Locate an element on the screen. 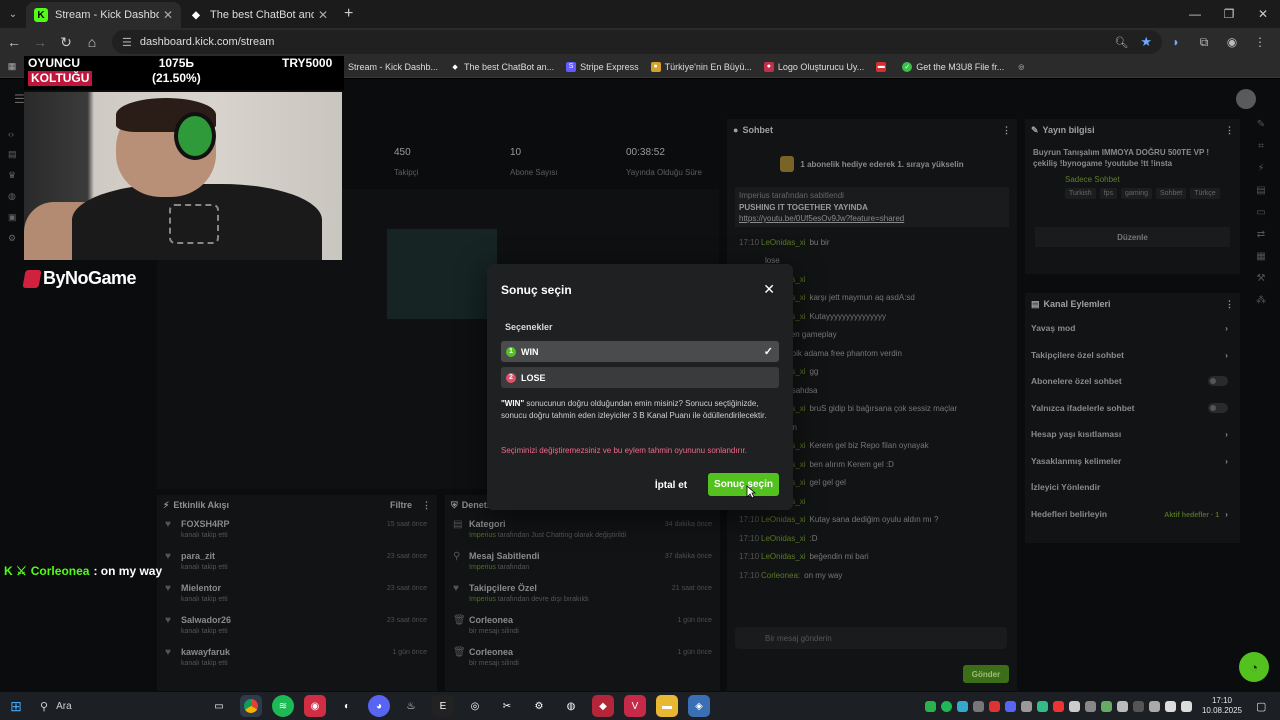 The width and height of the screenshot is (1280, 720). extension-icon: ◗ is located at coordinates (1176, 42).